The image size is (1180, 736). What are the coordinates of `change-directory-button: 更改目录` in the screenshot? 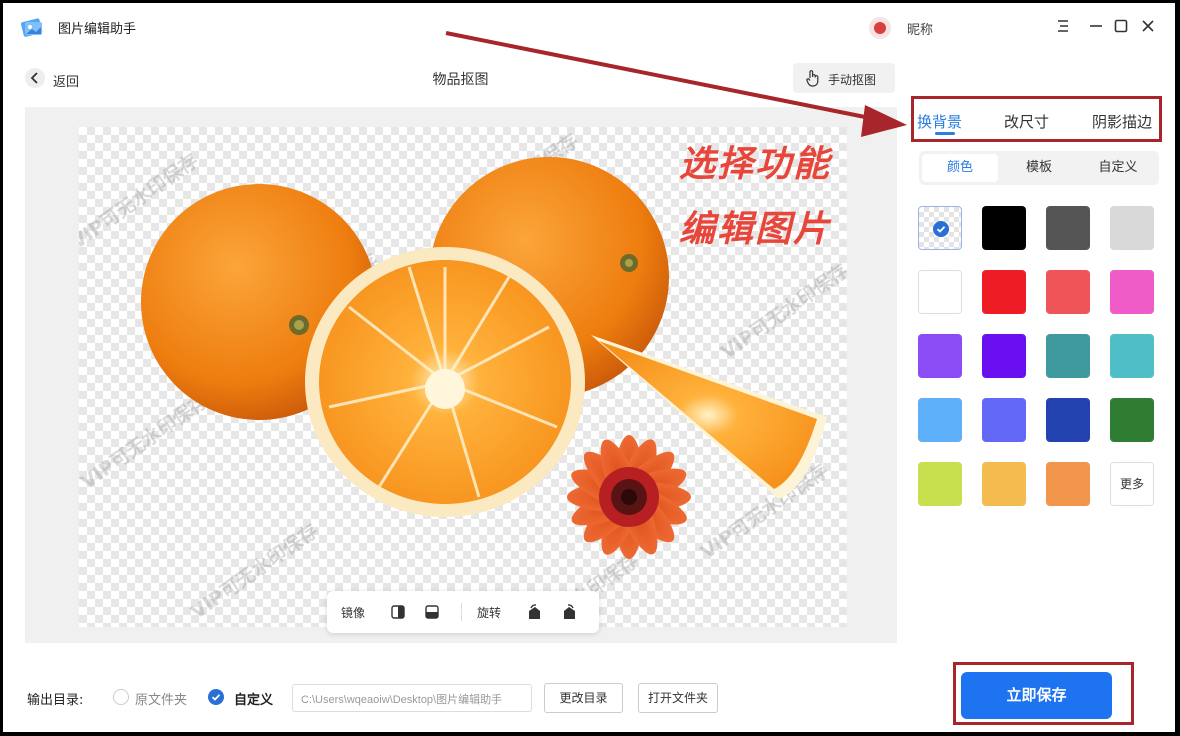 It's located at (583, 698).